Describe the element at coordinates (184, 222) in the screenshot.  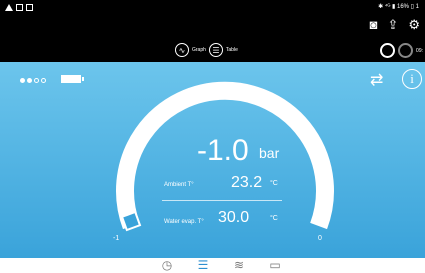
I see `water-evap-temp-label: Water evap. T°` at that location.